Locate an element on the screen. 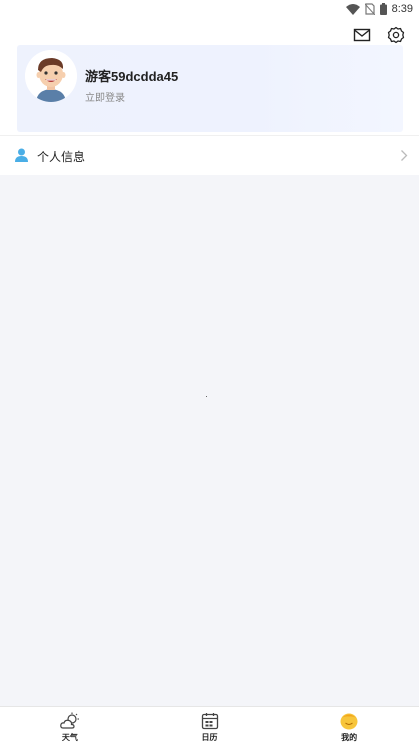 Image resolution: width=419 pixels, height=745 pixels. bottom-nav: 天气 日历 我的 is located at coordinates (209, 725).